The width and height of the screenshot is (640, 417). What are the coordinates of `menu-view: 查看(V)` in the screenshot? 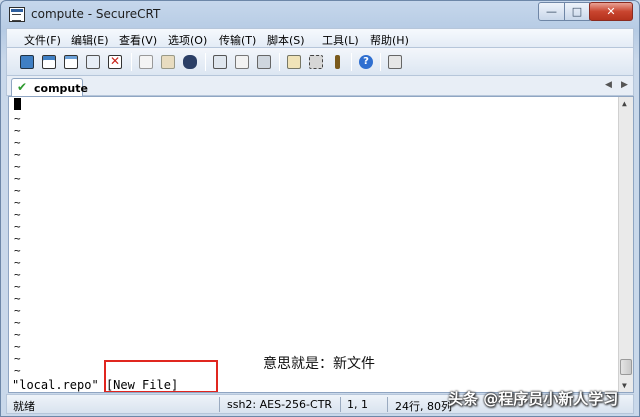 It's located at (138, 40).